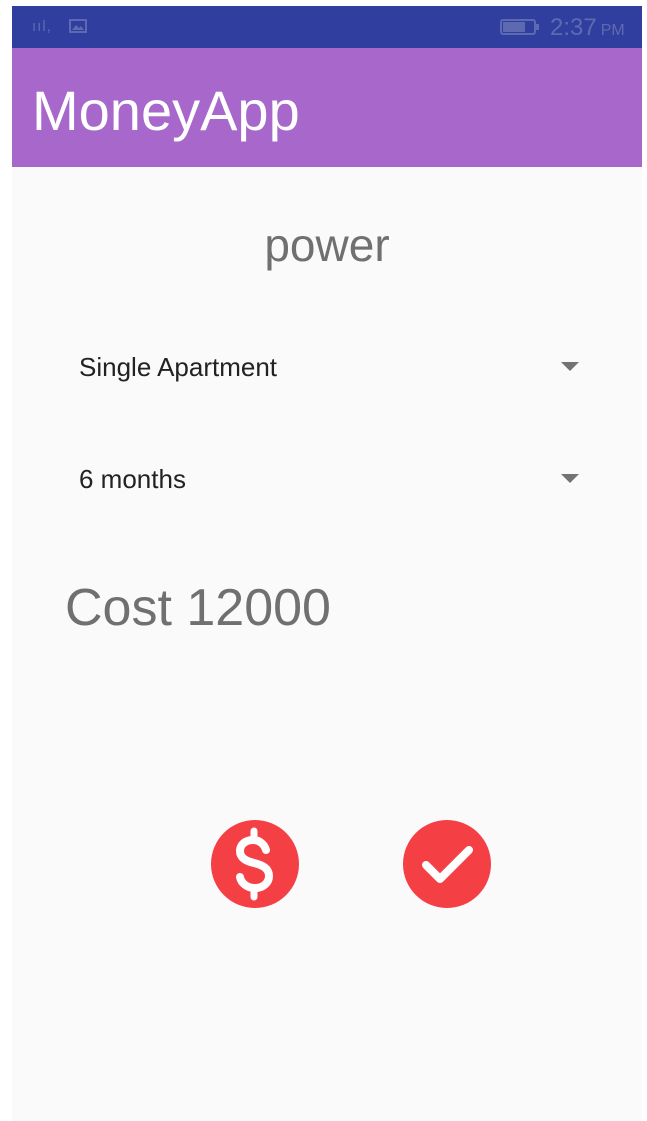 Image resolution: width=647 pixels, height=1121 pixels. I want to click on pay-button, so click(255, 864).